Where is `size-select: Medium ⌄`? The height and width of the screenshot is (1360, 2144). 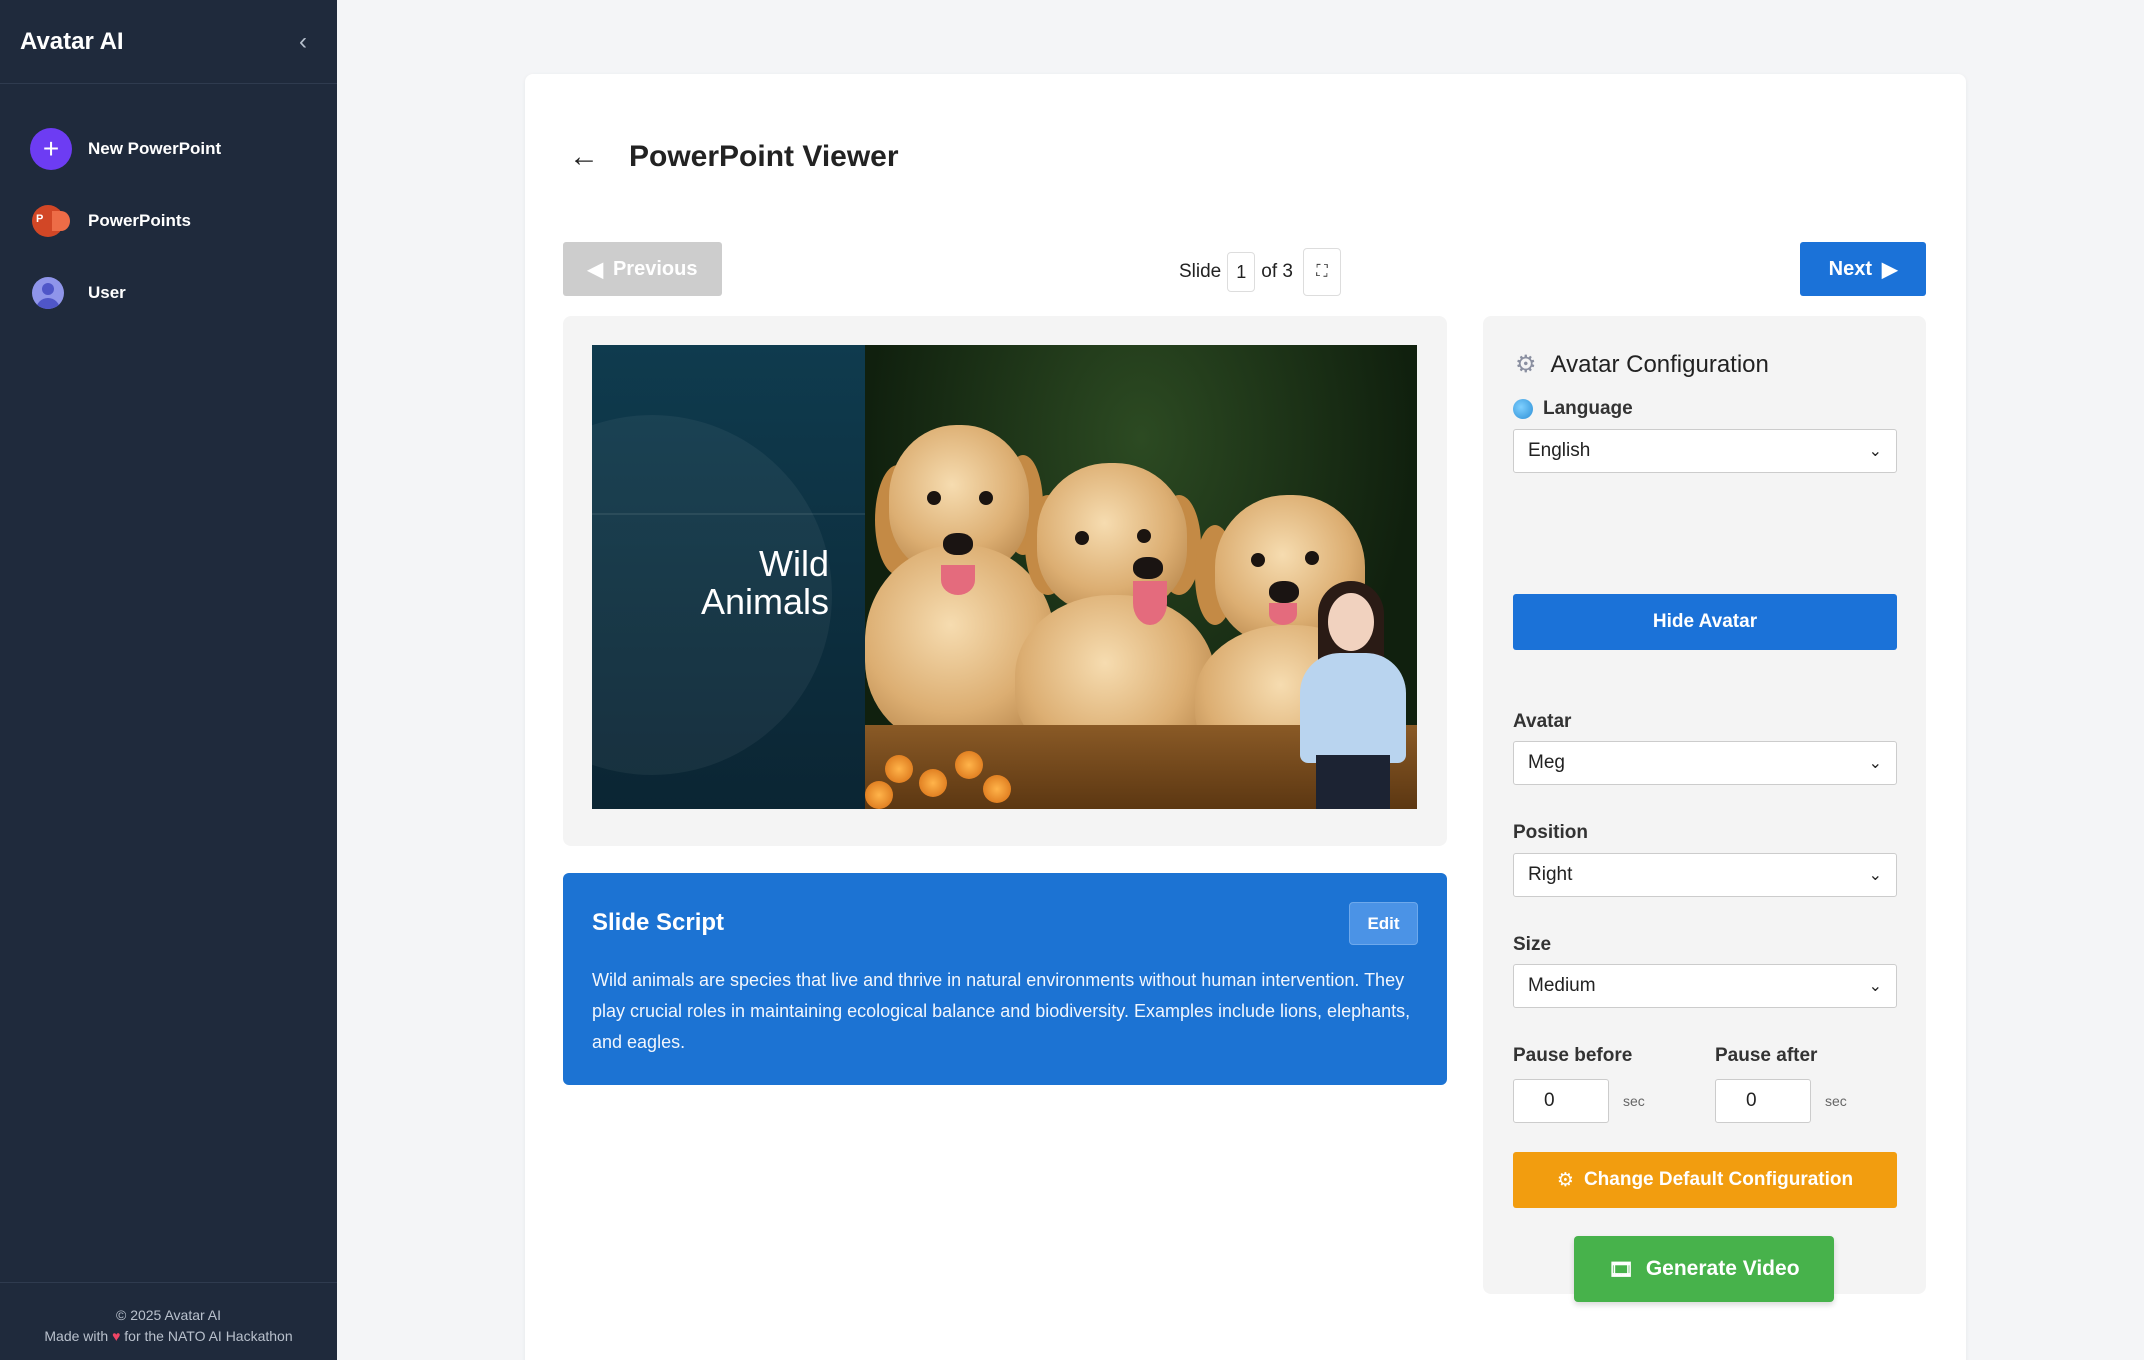 size-select: Medium ⌄ is located at coordinates (1705, 986).